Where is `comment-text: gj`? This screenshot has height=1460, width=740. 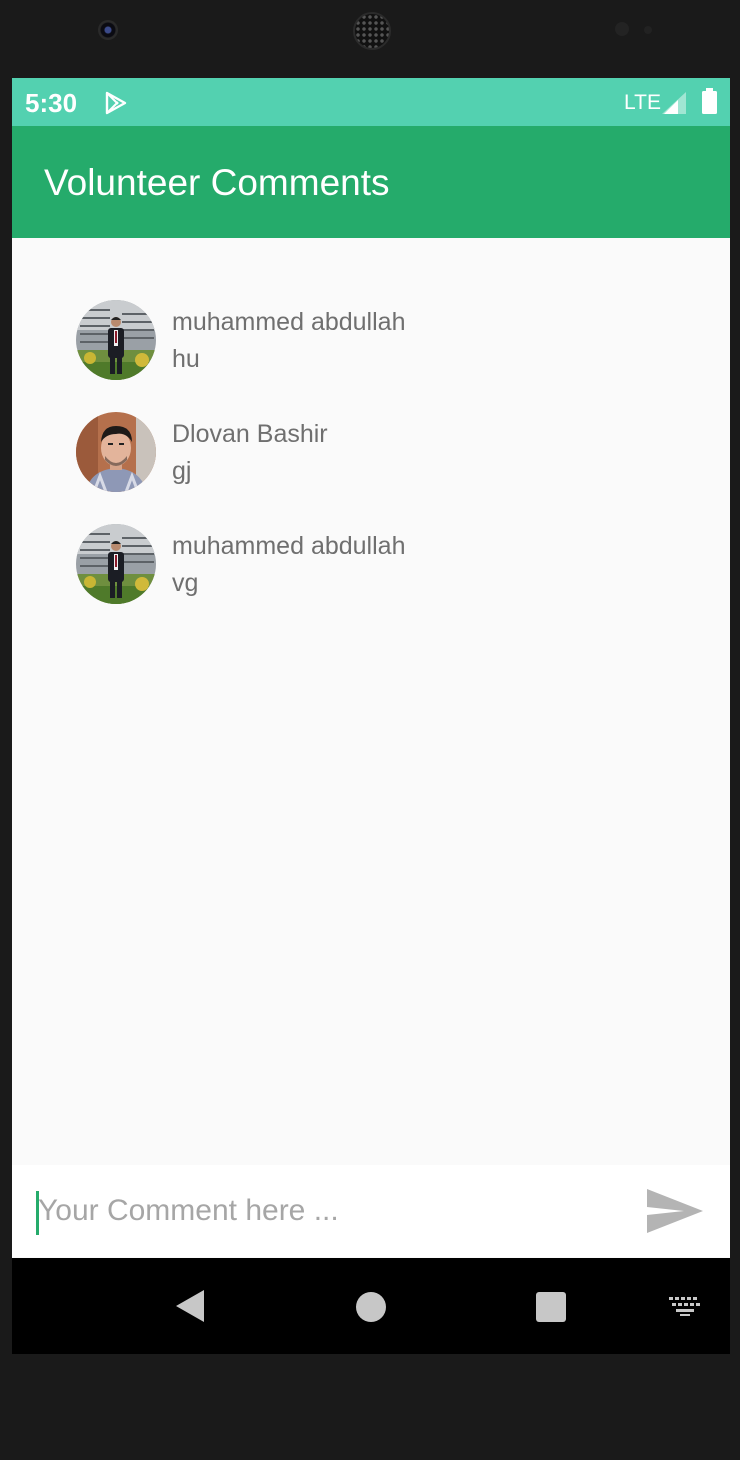 comment-text: gj is located at coordinates (182, 471).